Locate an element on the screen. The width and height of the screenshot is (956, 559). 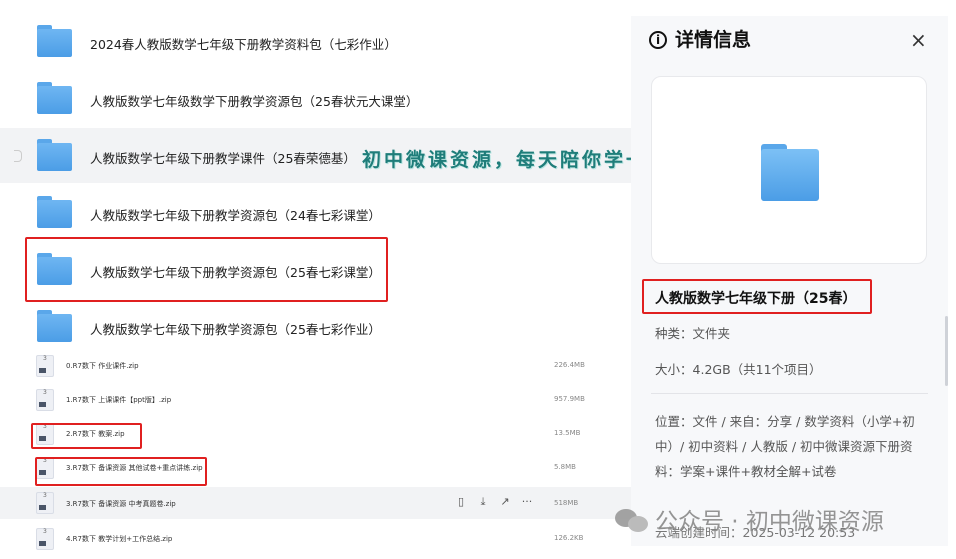
file-name: 2.R7数下 教案.zip is located at coordinates (95, 434).